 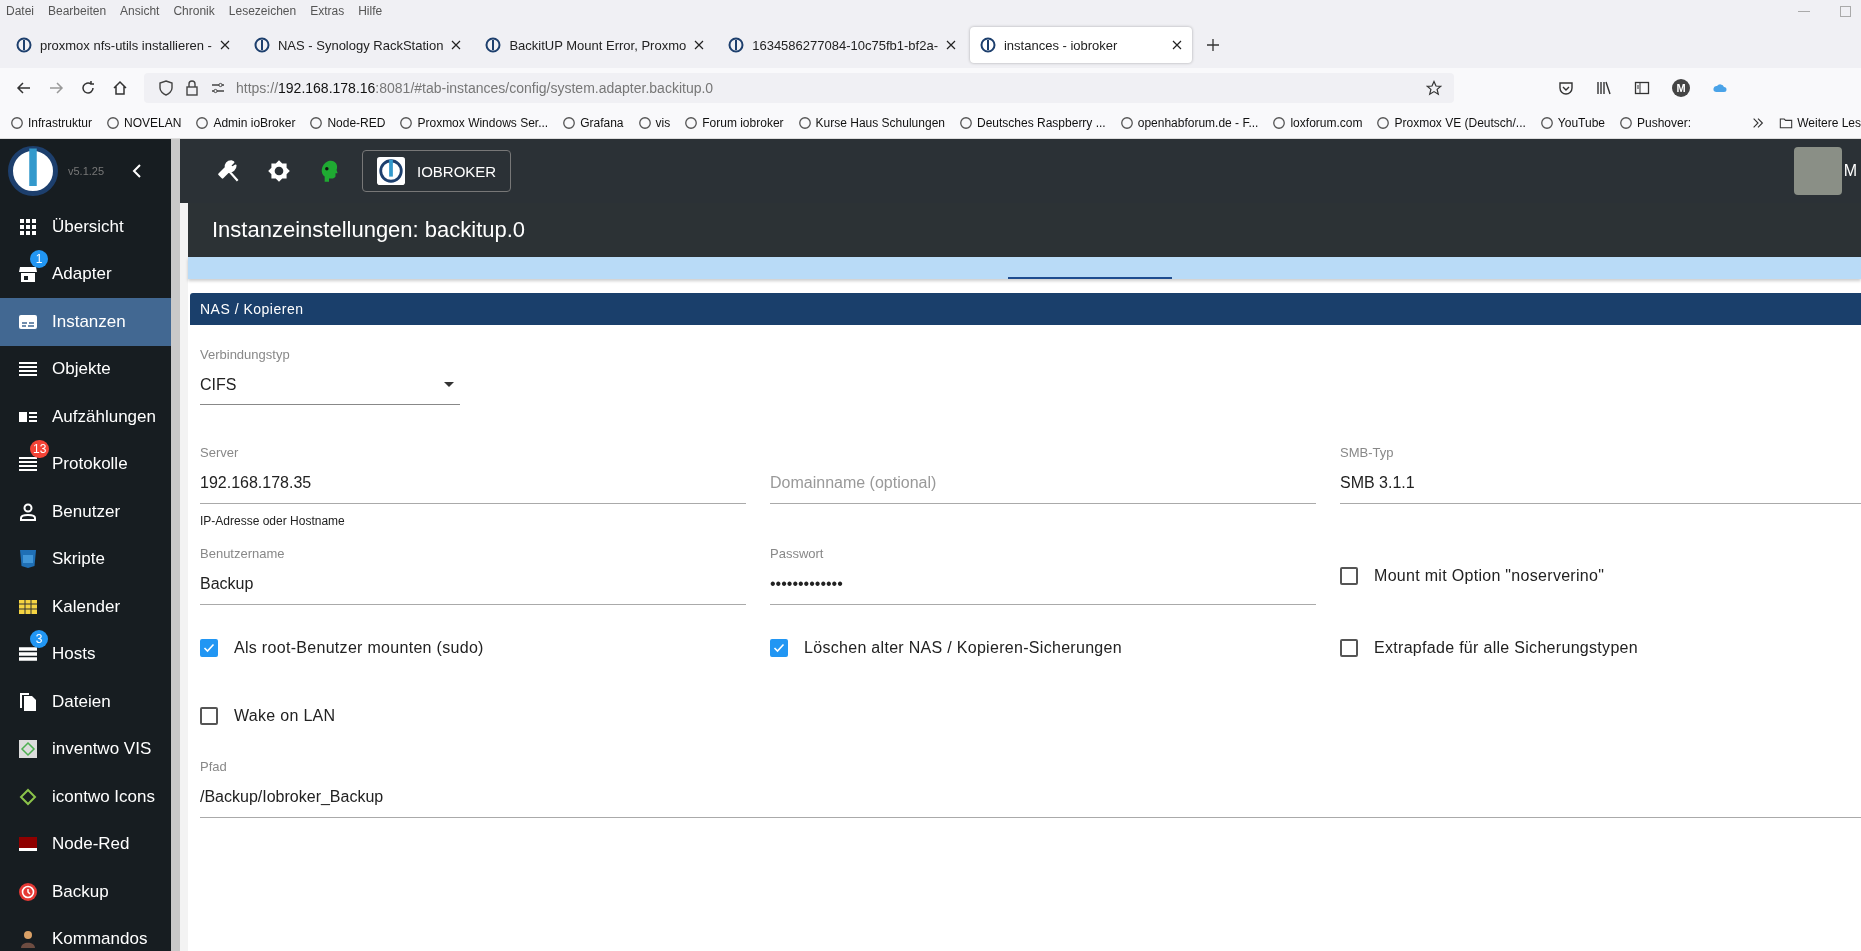 What do you see at coordinates (85, 559) in the screenshot?
I see `nav-item: Skripte` at bounding box center [85, 559].